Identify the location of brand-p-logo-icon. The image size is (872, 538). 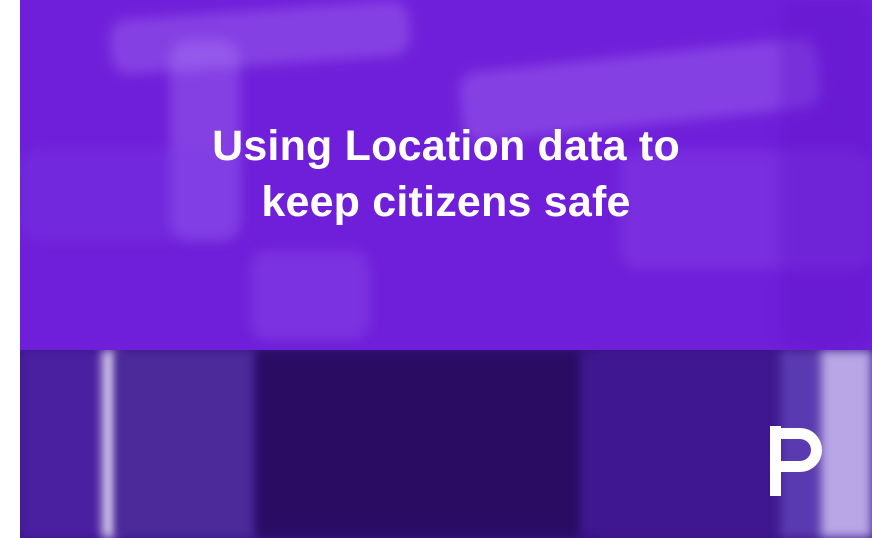
(796, 461).